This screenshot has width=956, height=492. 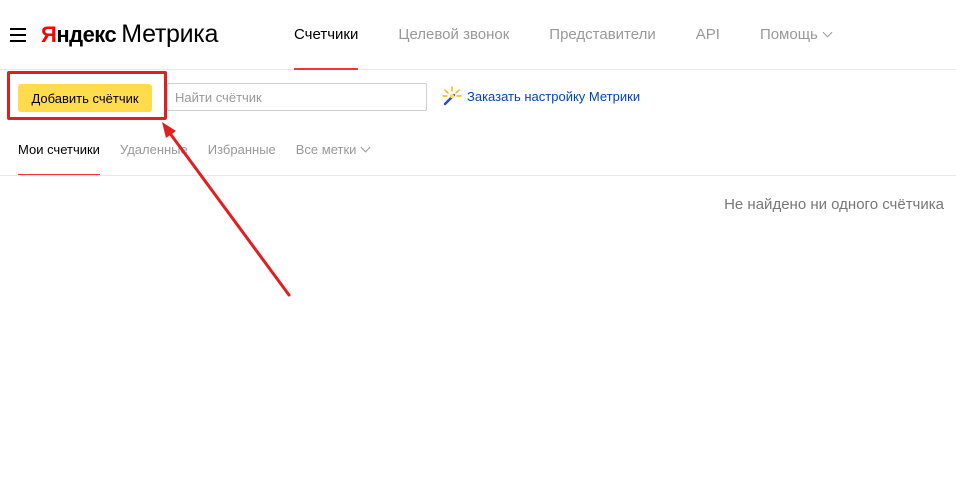 What do you see at coordinates (796, 35) in the screenshot?
I see `nav-help: Помощь` at bounding box center [796, 35].